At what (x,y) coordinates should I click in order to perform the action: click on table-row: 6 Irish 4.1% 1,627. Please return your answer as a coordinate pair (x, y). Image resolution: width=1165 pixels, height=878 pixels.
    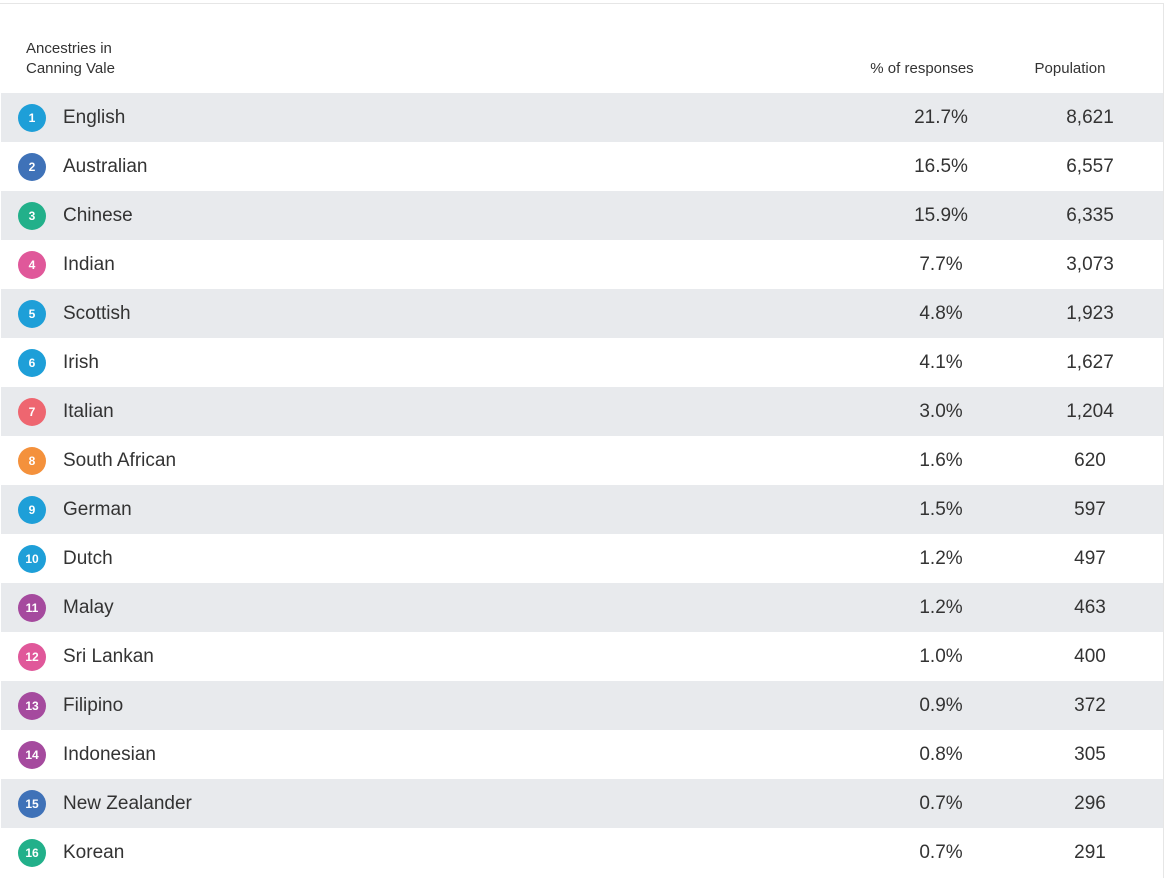
    Looking at the image, I should click on (582, 362).